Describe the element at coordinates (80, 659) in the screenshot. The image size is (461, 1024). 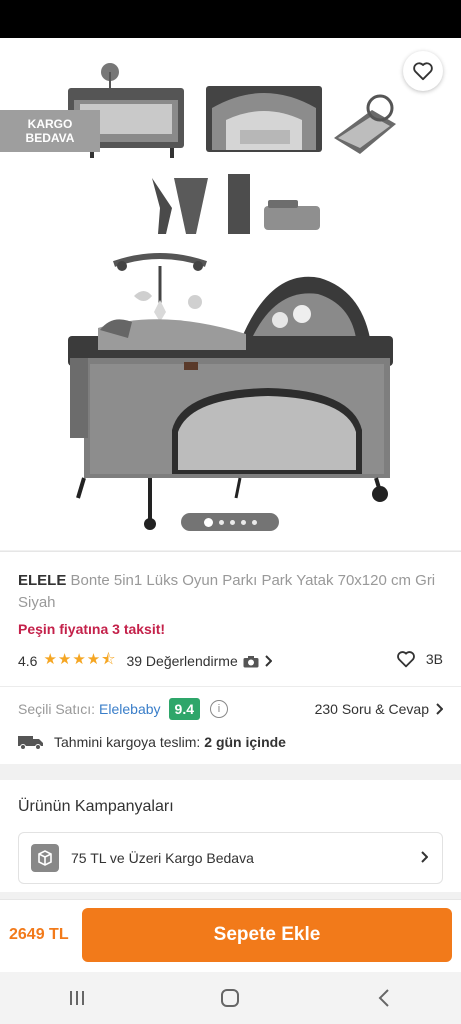
I see `rating-stars: ★★★★⯪` at that location.